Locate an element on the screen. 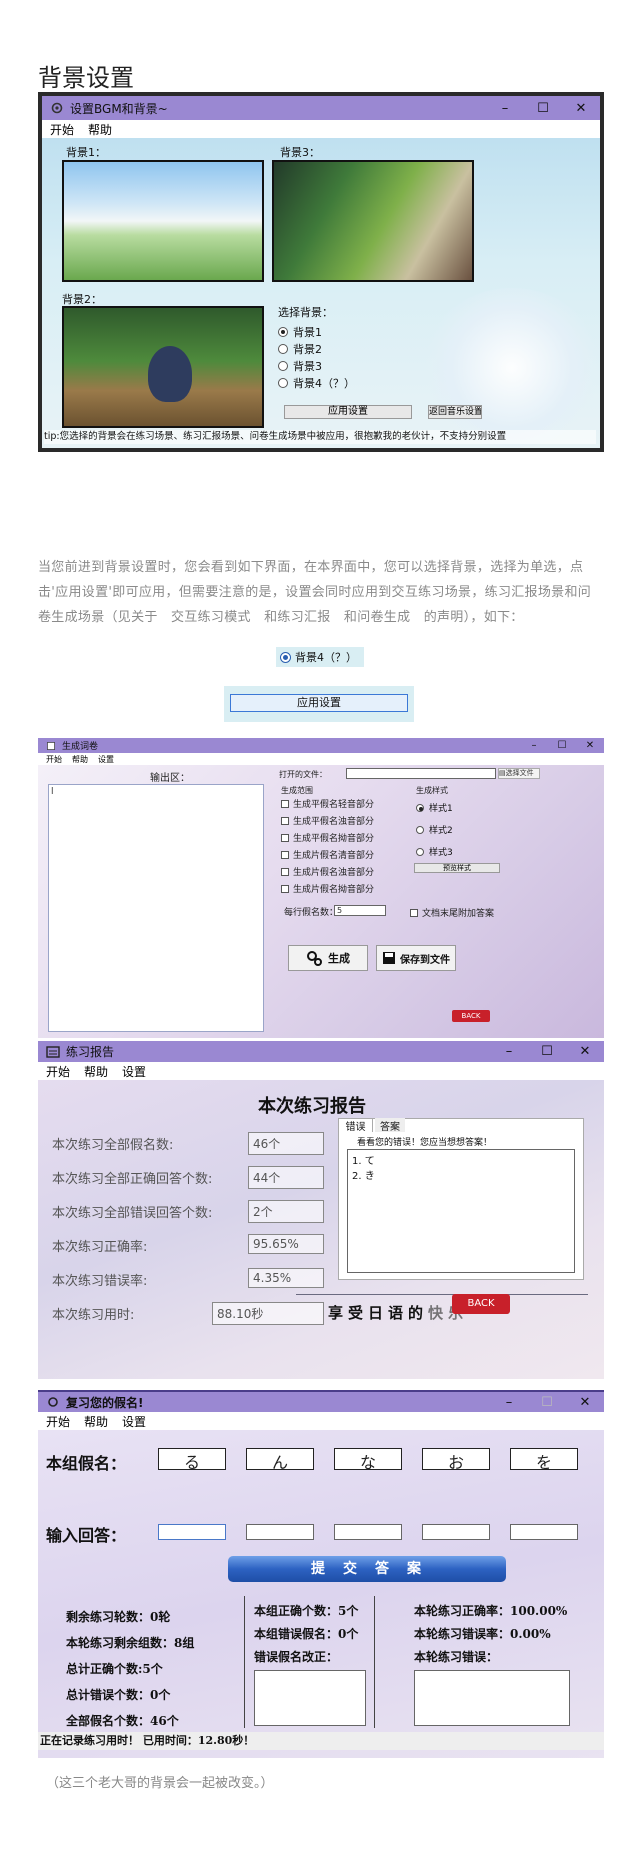 This screenshot has height=1850, width=640. group-kana-label: 本组假名： is located at coordinates (86, 1463).